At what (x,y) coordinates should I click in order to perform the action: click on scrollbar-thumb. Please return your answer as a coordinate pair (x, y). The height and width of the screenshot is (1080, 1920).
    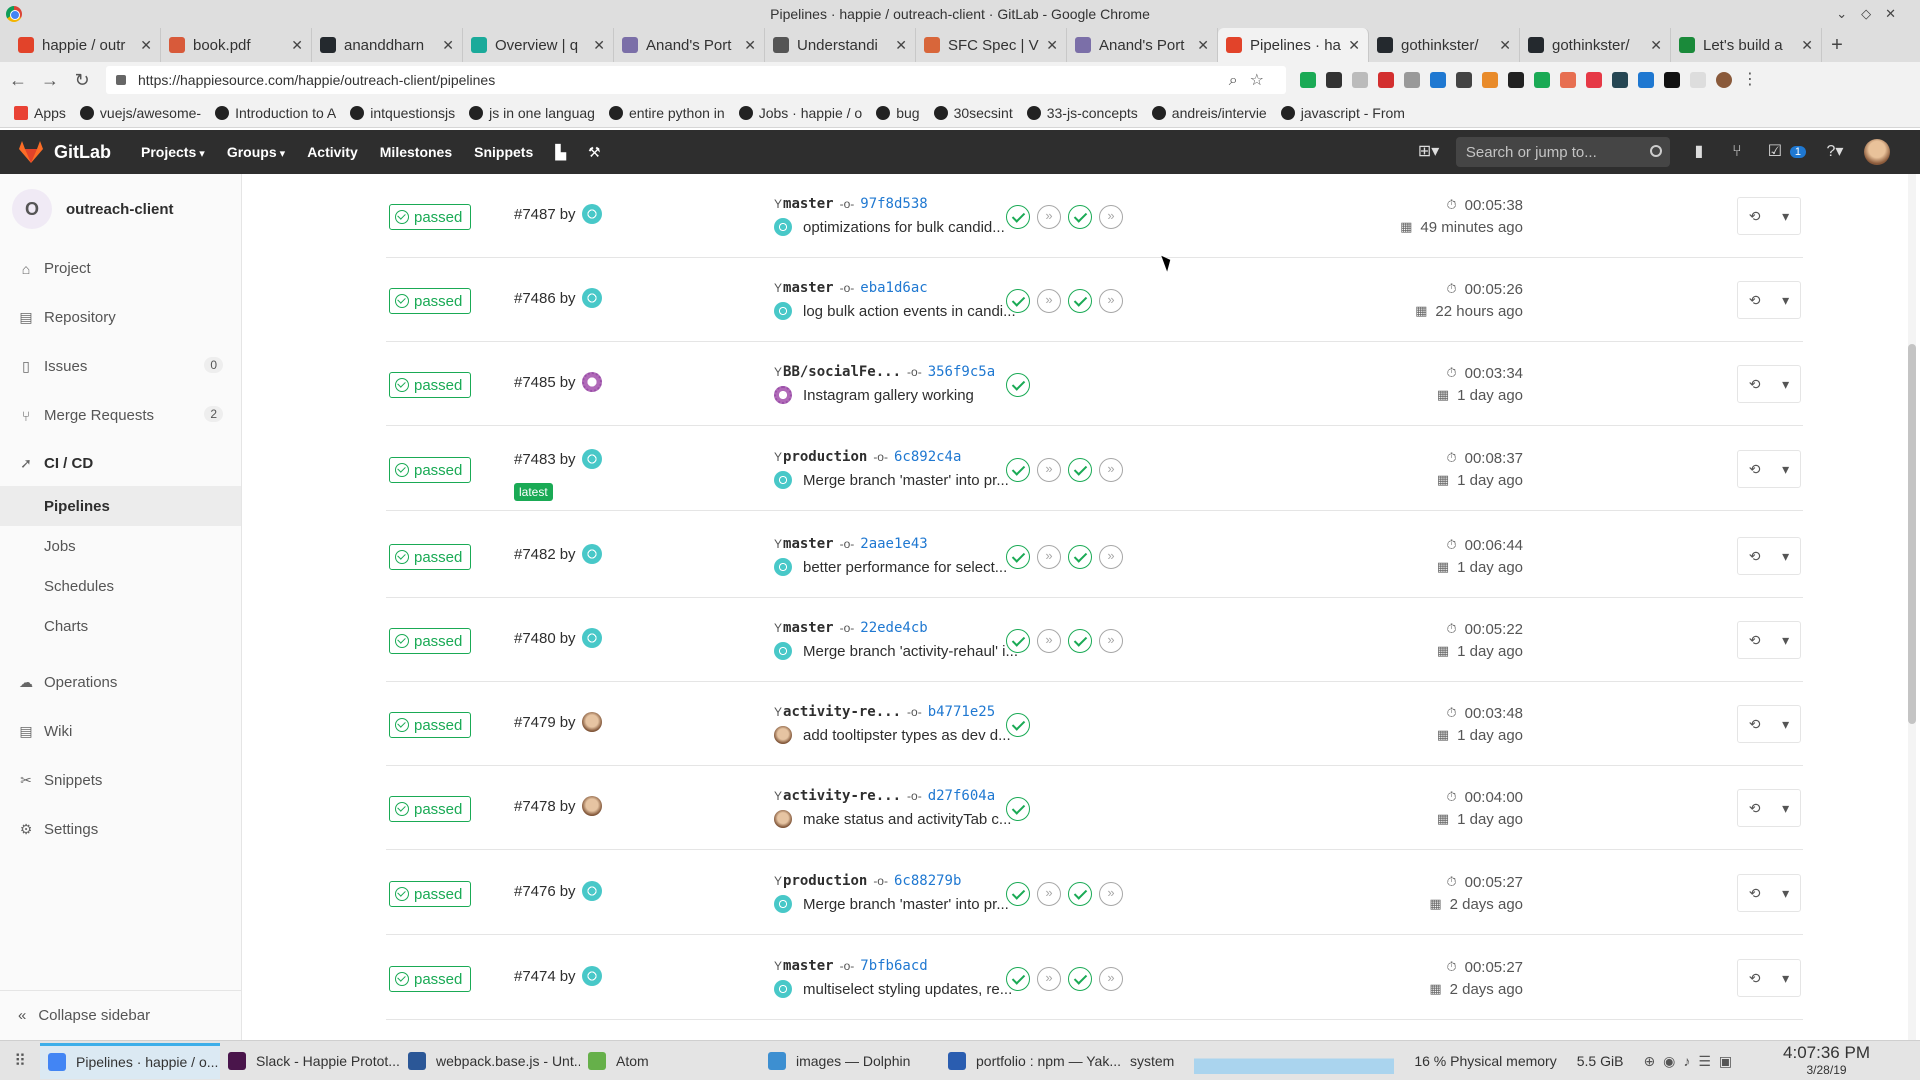
    Looking at the image, I should click on (1912, 534).